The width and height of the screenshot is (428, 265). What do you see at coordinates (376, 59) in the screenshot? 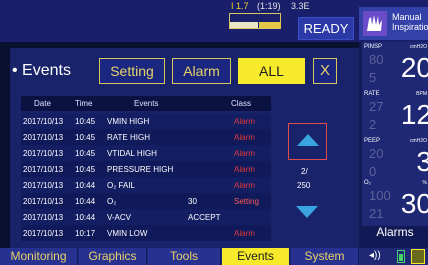
I see `param-high-limit: 80` at bounding box center [376, 59].